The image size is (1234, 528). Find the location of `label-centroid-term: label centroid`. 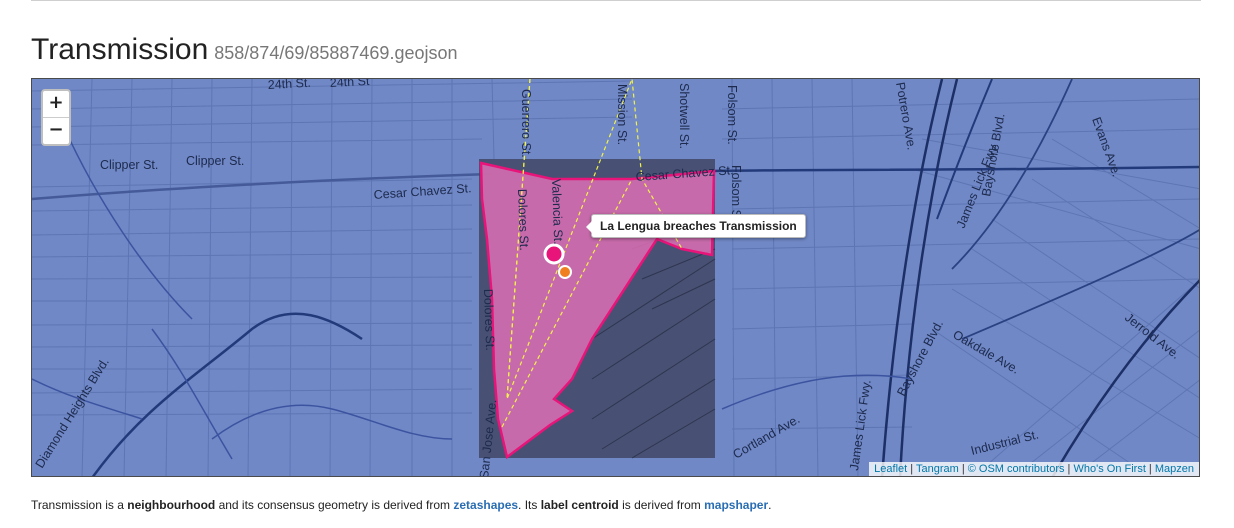

label-centroid-term: label centroid is located at coordinates (579, 505).